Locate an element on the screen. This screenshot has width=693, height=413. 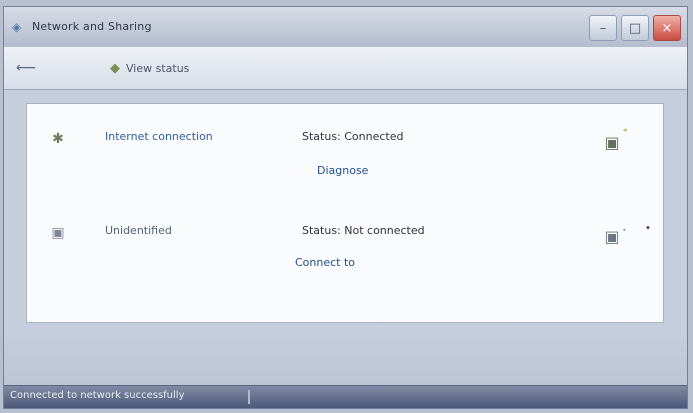
toolbar-right-area is located at coordinates (662, 67).